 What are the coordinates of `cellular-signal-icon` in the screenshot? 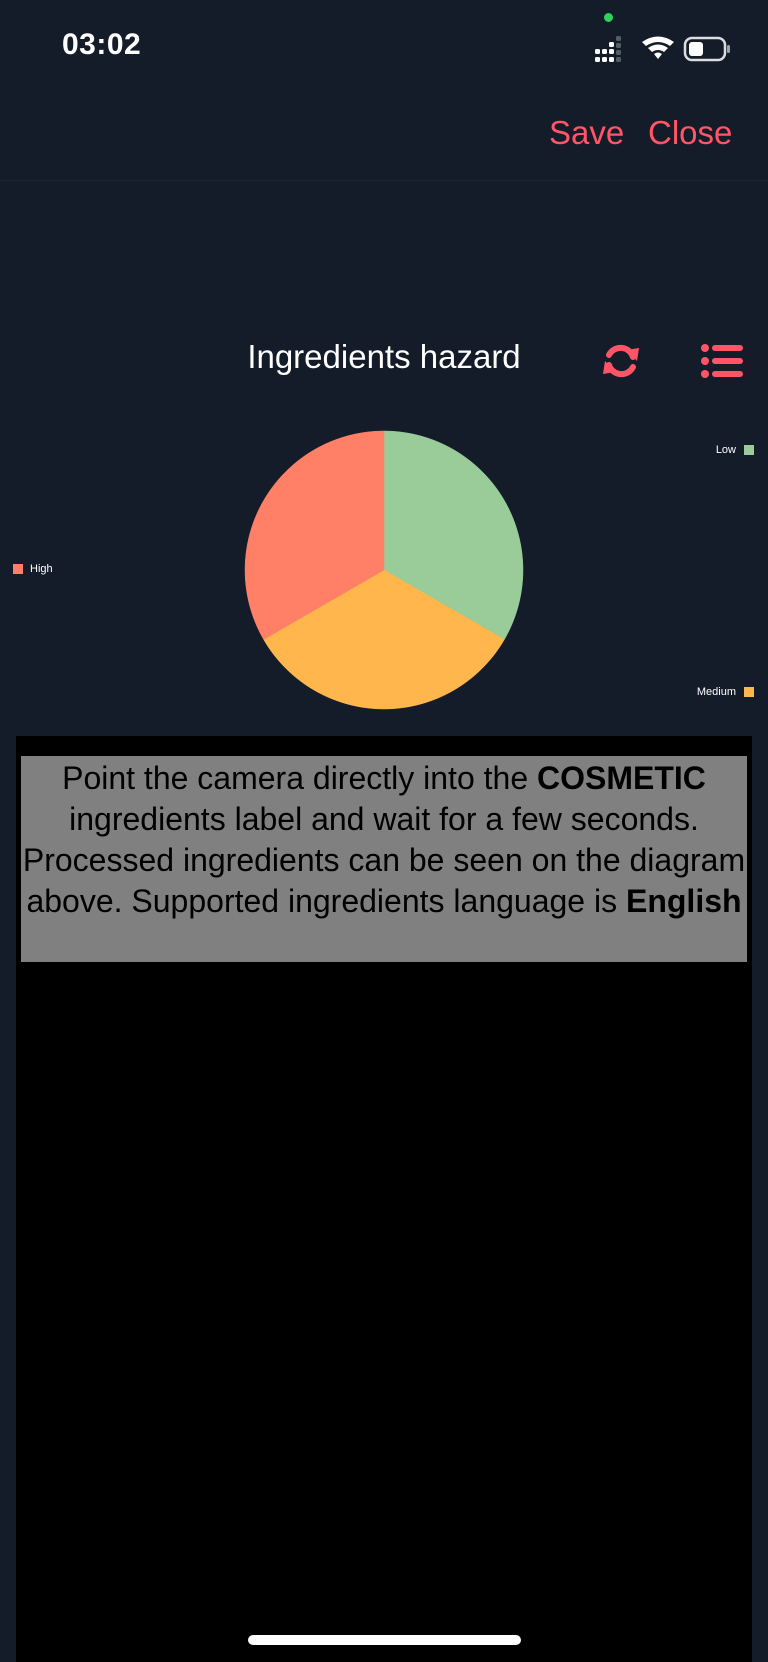 It's located at (608, 49).